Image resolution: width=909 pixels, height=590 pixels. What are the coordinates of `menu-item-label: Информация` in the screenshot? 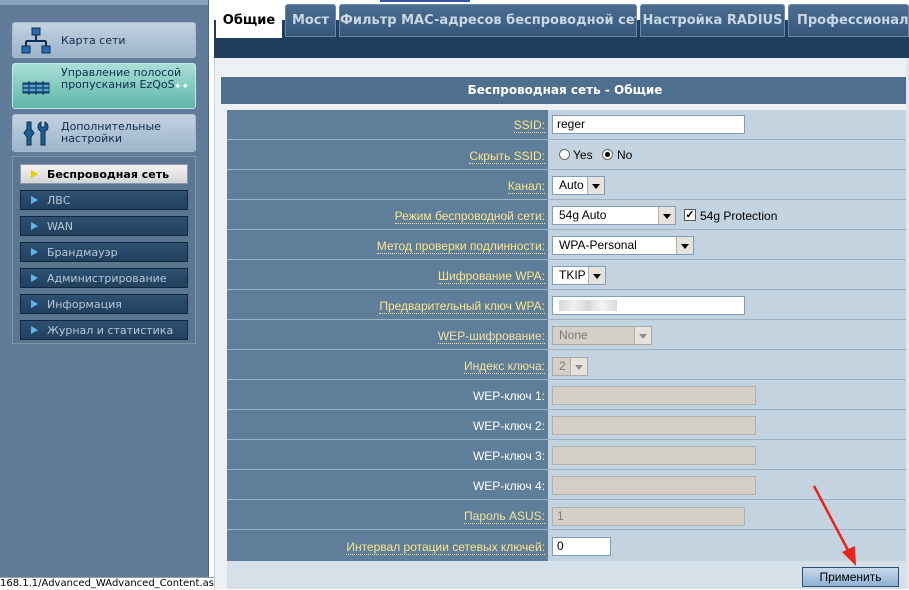 It's located at (84, 304).